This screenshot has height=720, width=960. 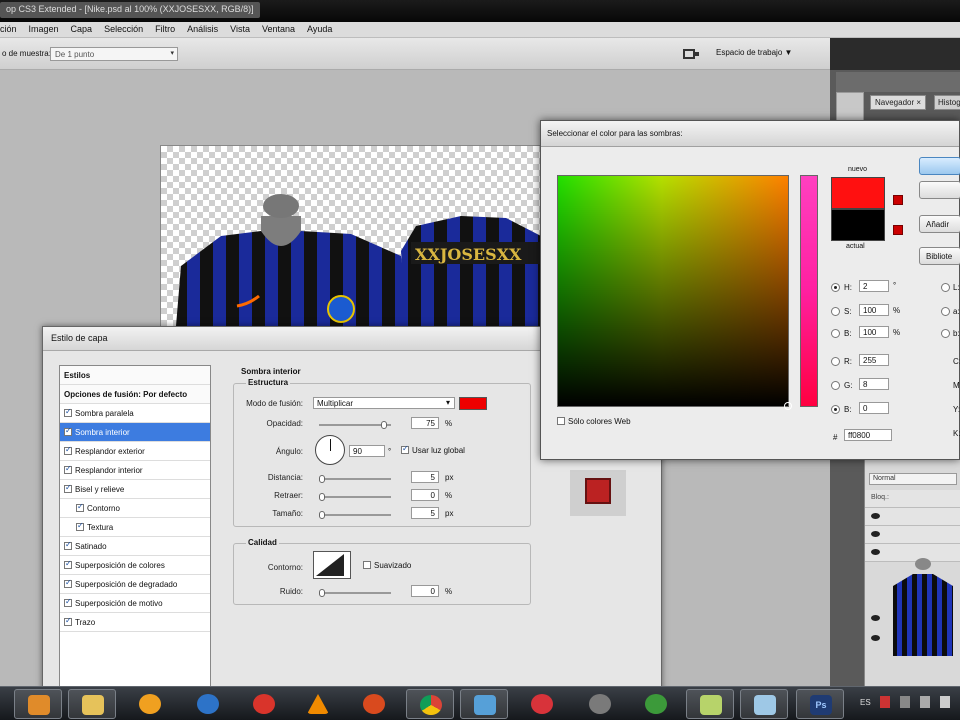 What do you see at coordinates (947, 102) in the screenshot?
I see `tab-histogram: Histogr` at bounding box center [947, 102].